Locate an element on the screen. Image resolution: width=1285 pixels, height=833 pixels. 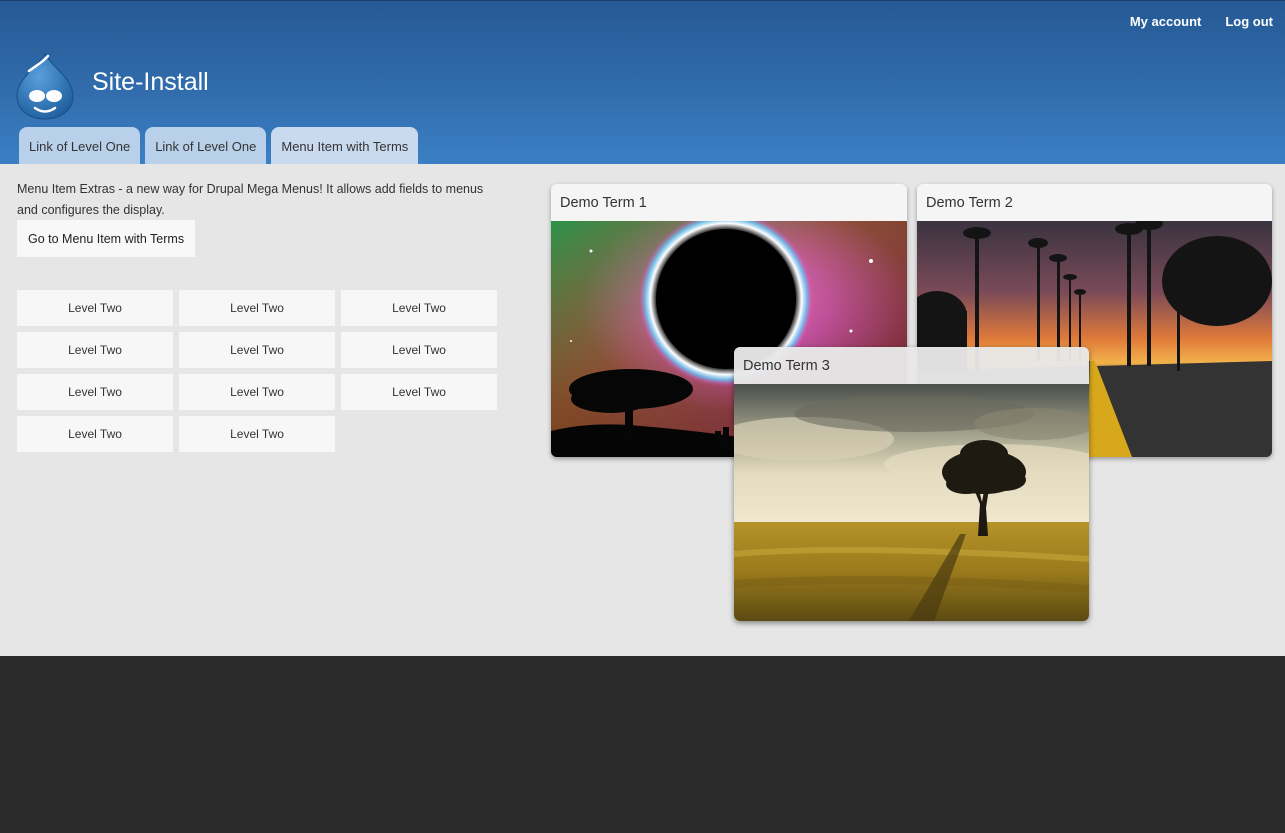
term-card-3: Demo Term 3 is located at coordinates (911, 484).